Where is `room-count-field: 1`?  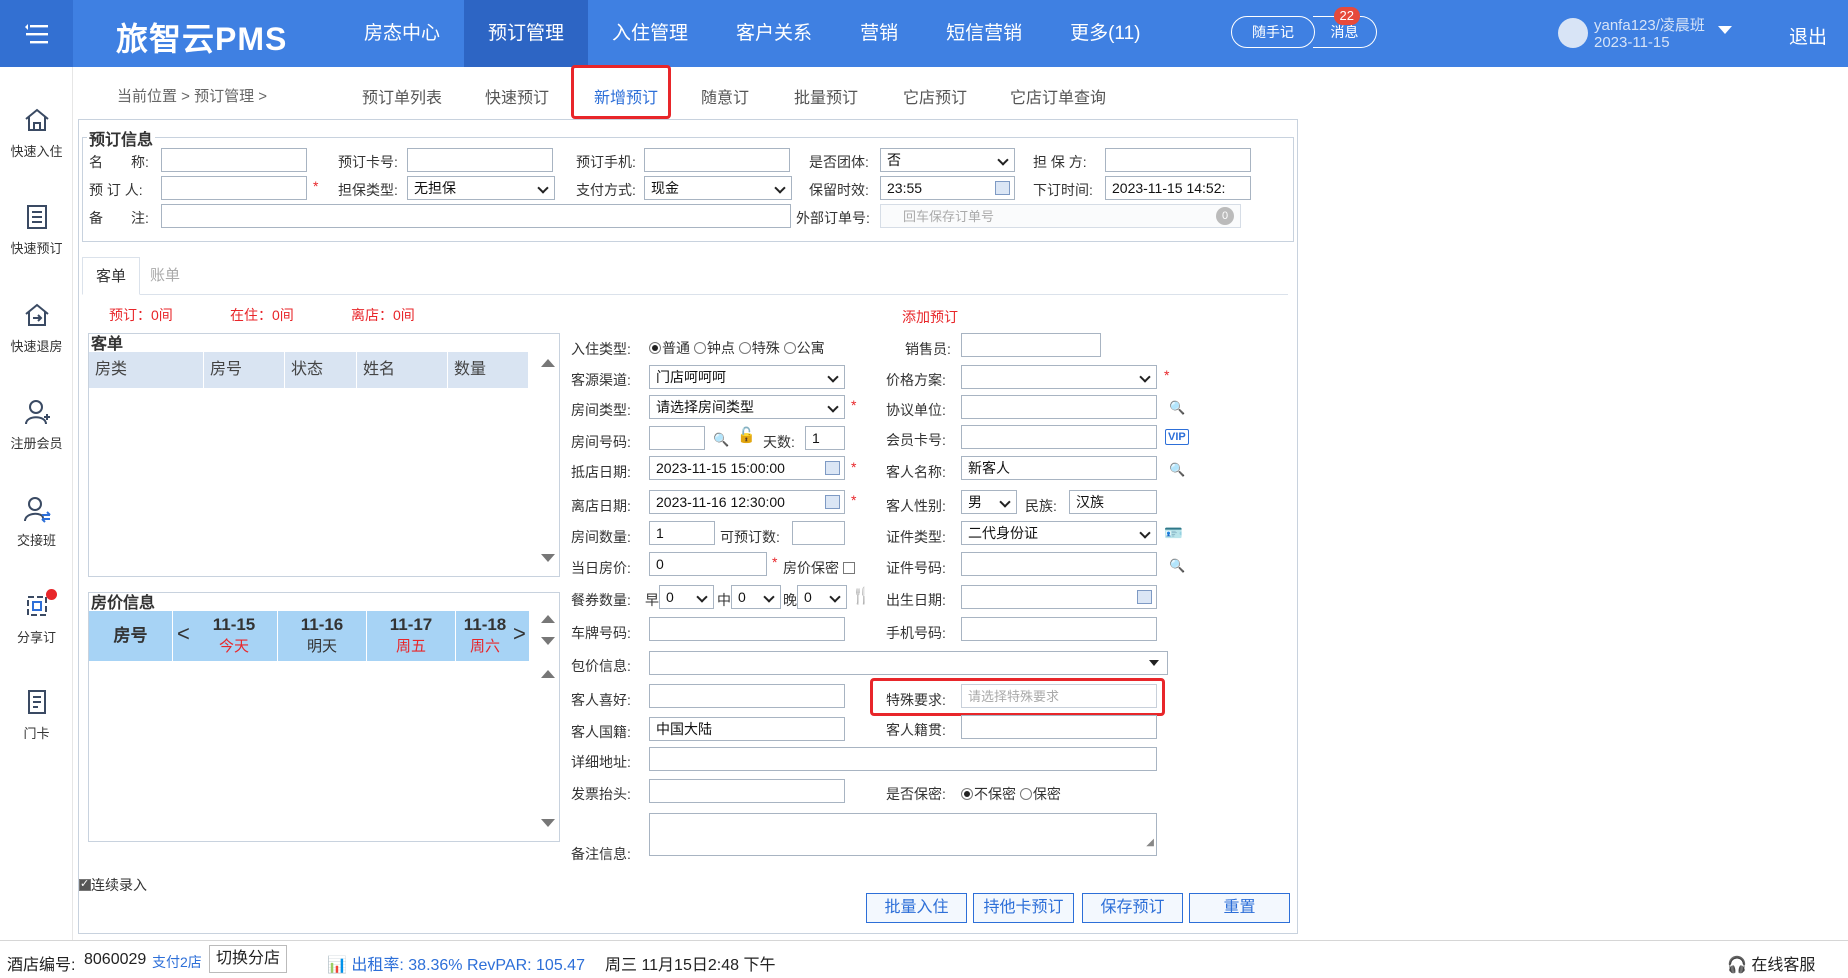
room-count-field: 1 is located at coordinates (682, 533).